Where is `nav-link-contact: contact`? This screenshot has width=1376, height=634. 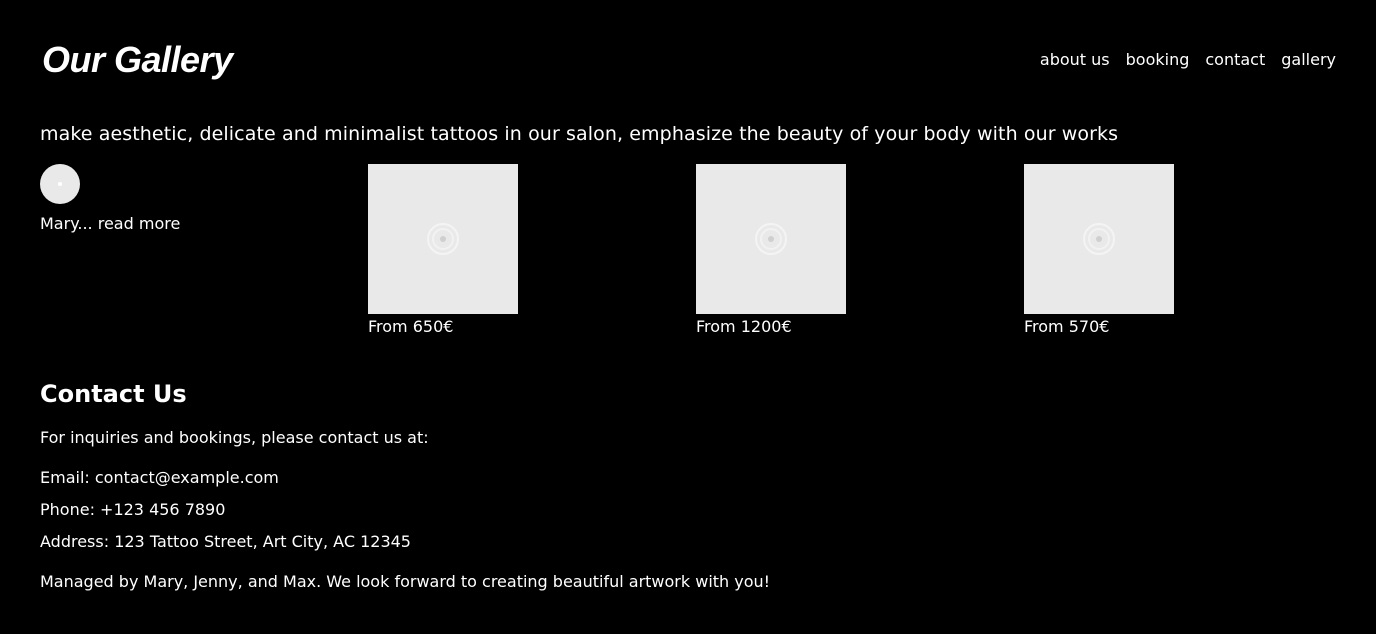 nav-link-contact: contact is located at coordinates (1235, 60).